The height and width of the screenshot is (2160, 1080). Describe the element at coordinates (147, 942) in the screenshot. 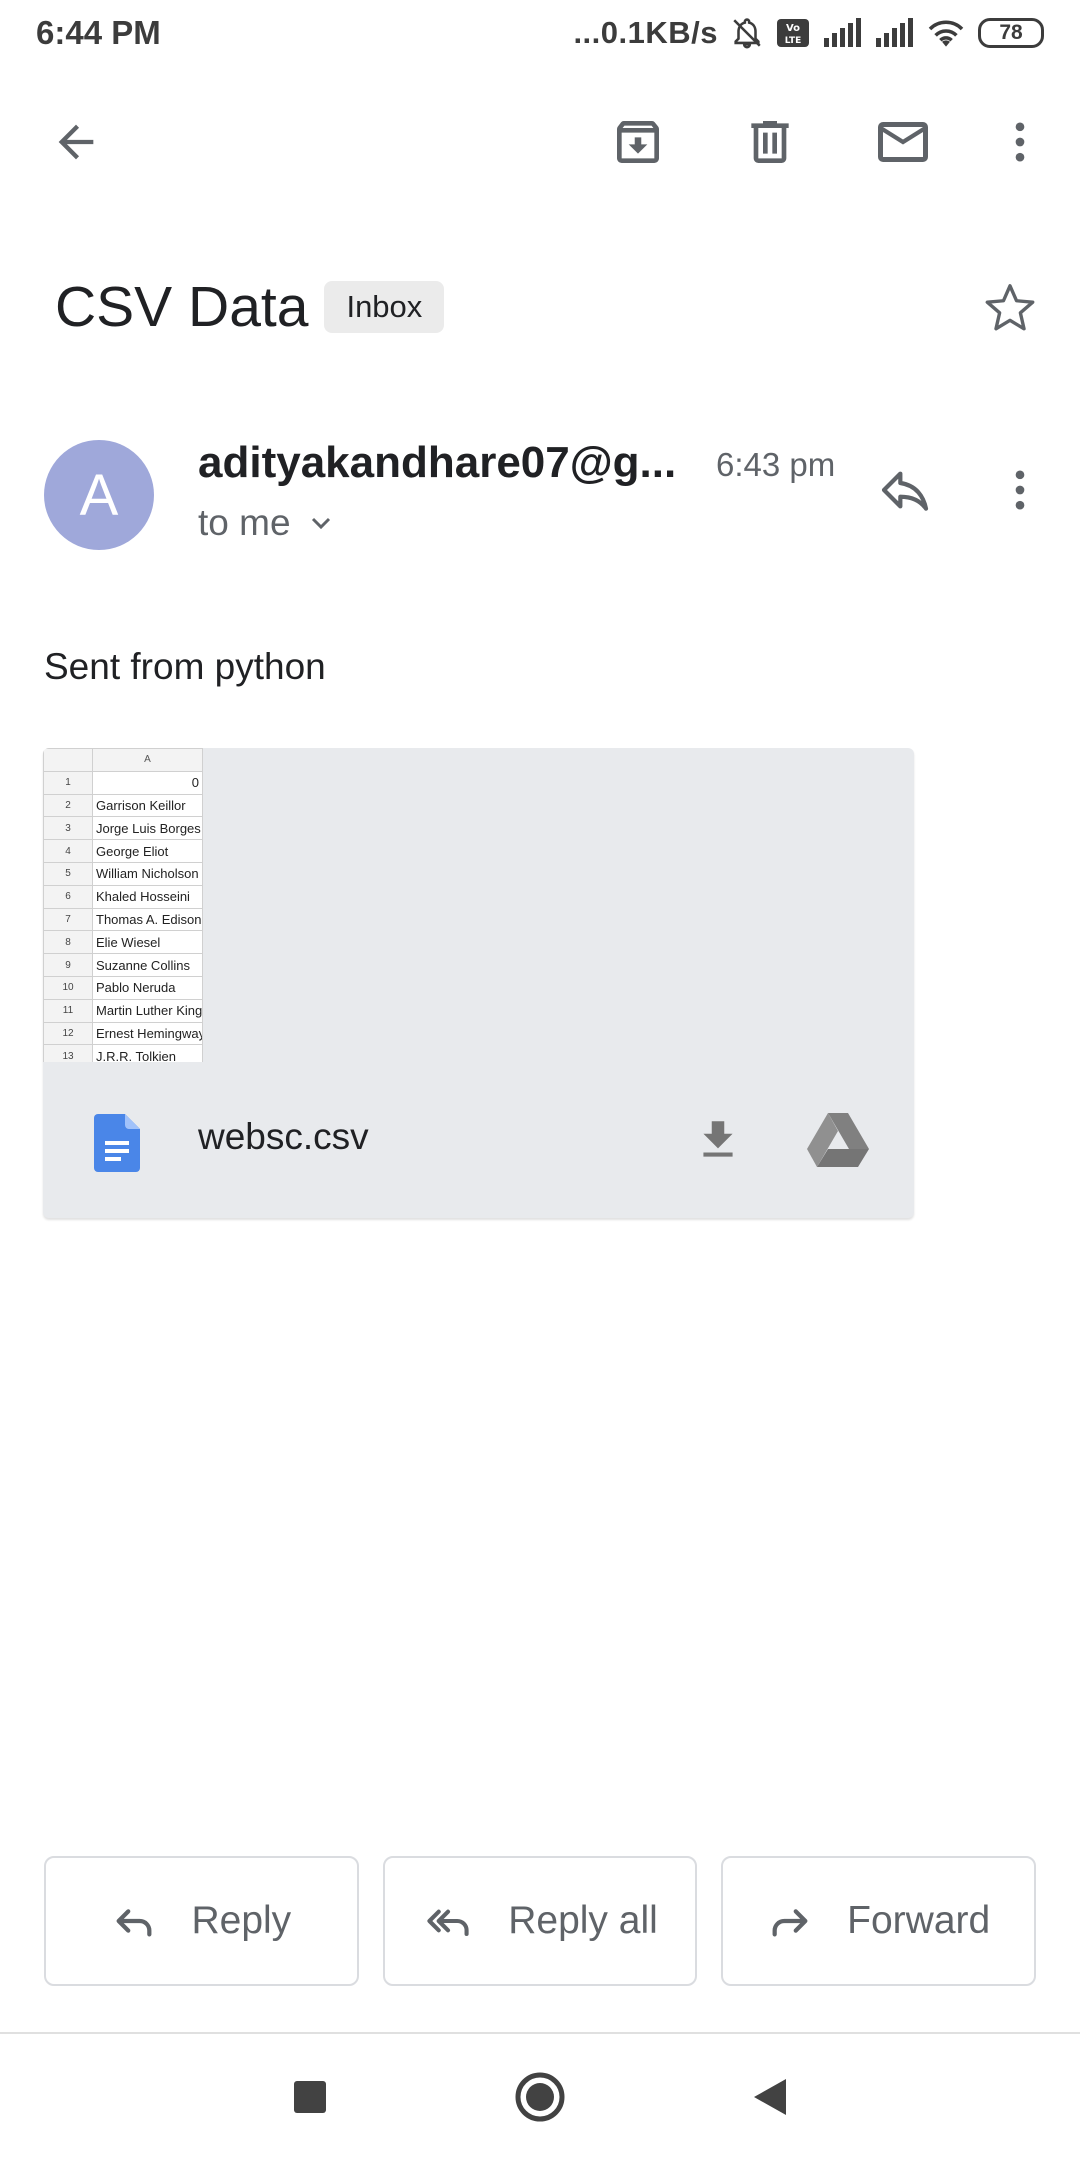

I see `sheet-cell: Elie Wiesel` at that location.